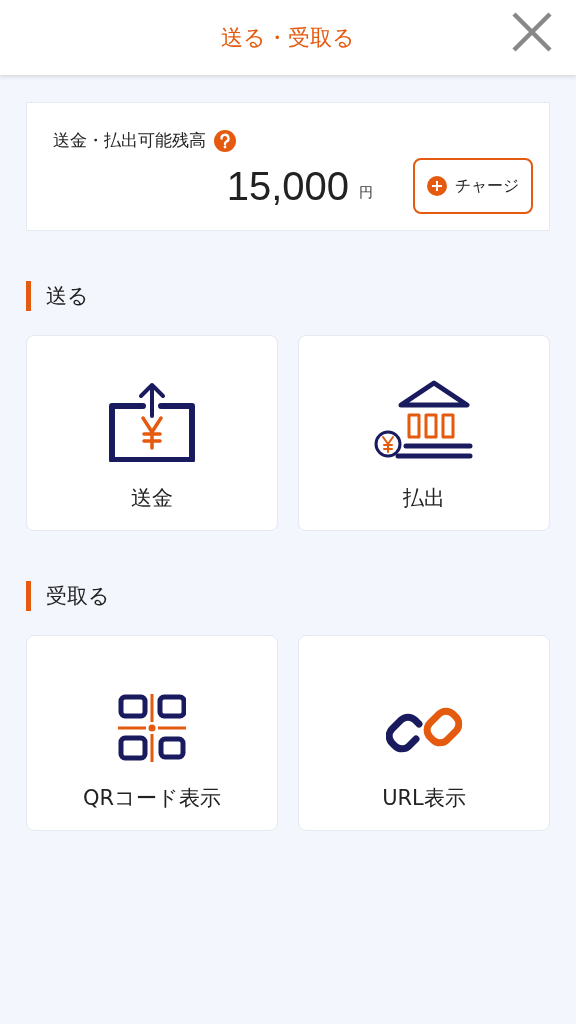 This screenshot has width=576, height=1024. What do you see at coordinates (424, 421) in the screenshot?
I see `bank-icon` at bounding box center [424, 421].